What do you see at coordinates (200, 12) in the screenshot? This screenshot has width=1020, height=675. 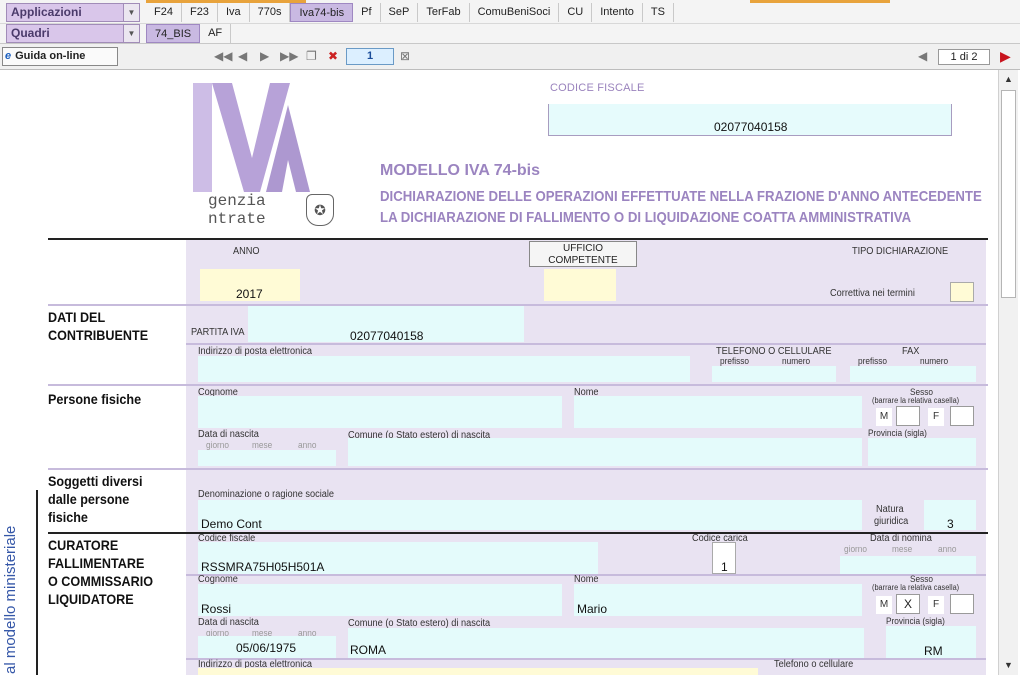 I see `tab-f23: F23` at bounding box center [200, 12].